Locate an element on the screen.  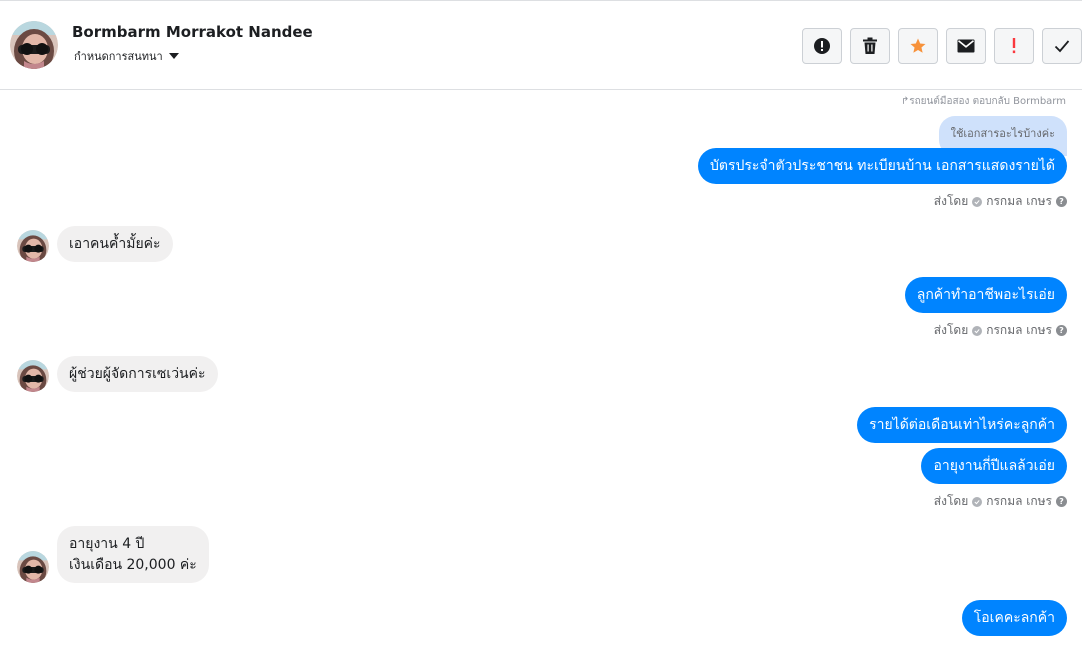
caret-down-icon is located at coordinates (173, 56).